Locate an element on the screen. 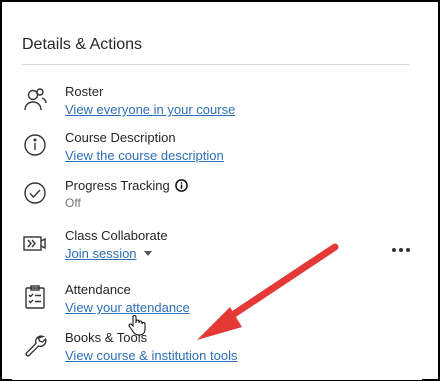 This screenshot has height=381, width=440. attendance-label: Attendance is located at coordinates (98, 289).